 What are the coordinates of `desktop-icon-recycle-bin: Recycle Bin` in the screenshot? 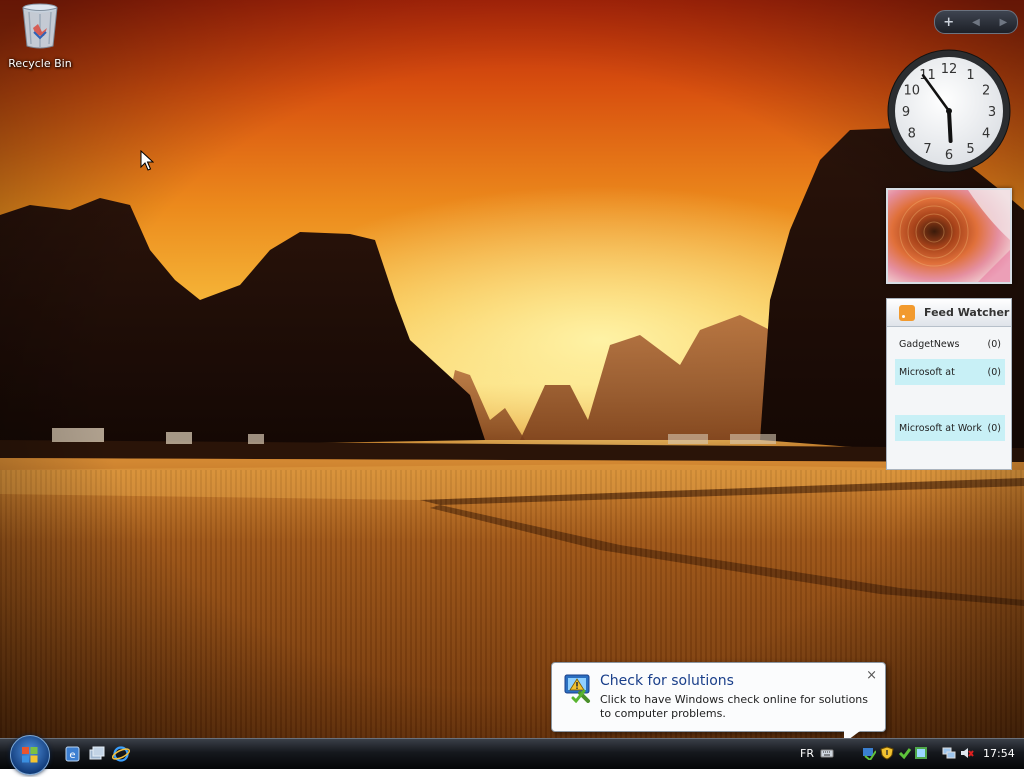 It's located at (40, 36).